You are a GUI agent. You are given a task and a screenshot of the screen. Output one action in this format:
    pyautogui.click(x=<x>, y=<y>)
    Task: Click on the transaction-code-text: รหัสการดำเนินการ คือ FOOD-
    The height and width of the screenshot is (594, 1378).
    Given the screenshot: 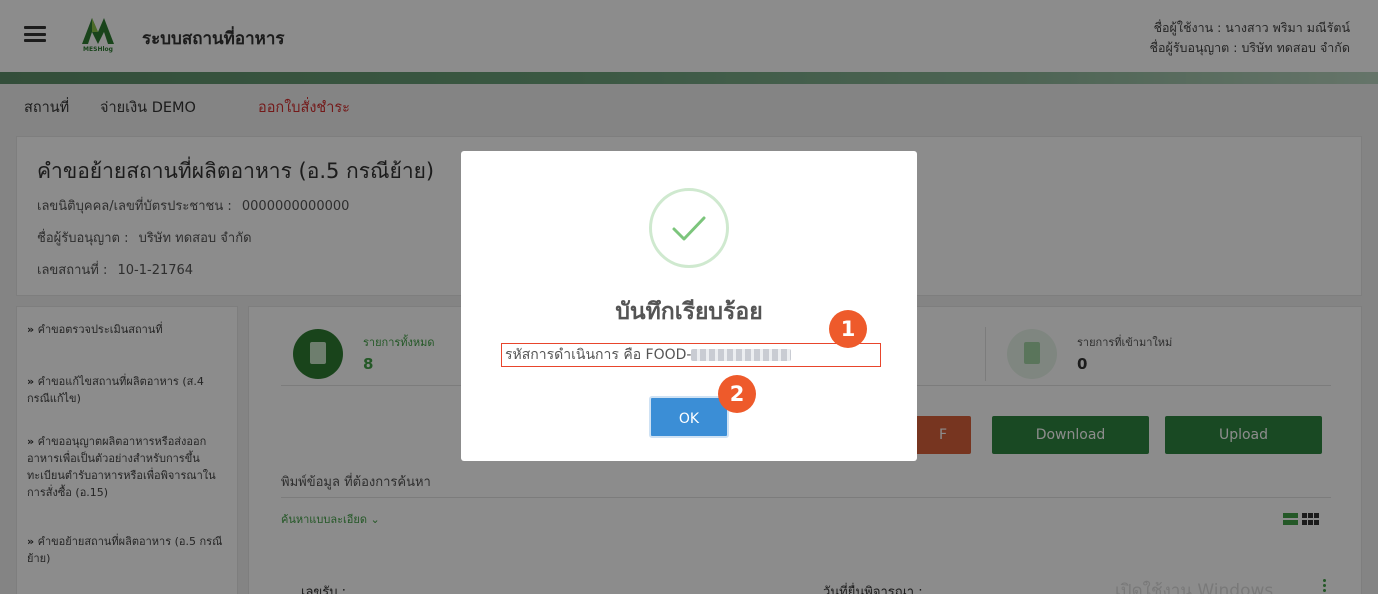 What is the action you would take?
    pyautogui.click(x=691, y=355)
    